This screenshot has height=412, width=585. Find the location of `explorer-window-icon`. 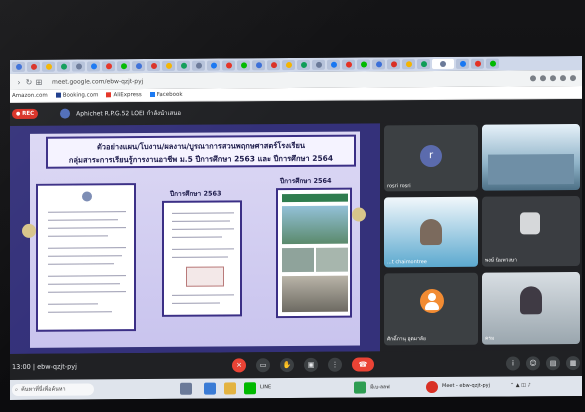

explorer-window-icon is located at coordinates (360, 387).